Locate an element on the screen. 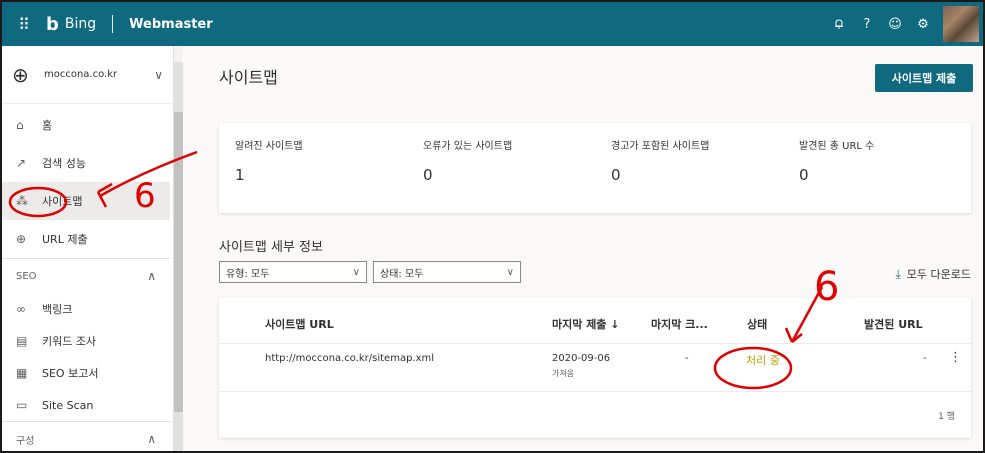 The width and height of the screenshot is (985, 453). brand-divider is located at coordinates (113, 24).